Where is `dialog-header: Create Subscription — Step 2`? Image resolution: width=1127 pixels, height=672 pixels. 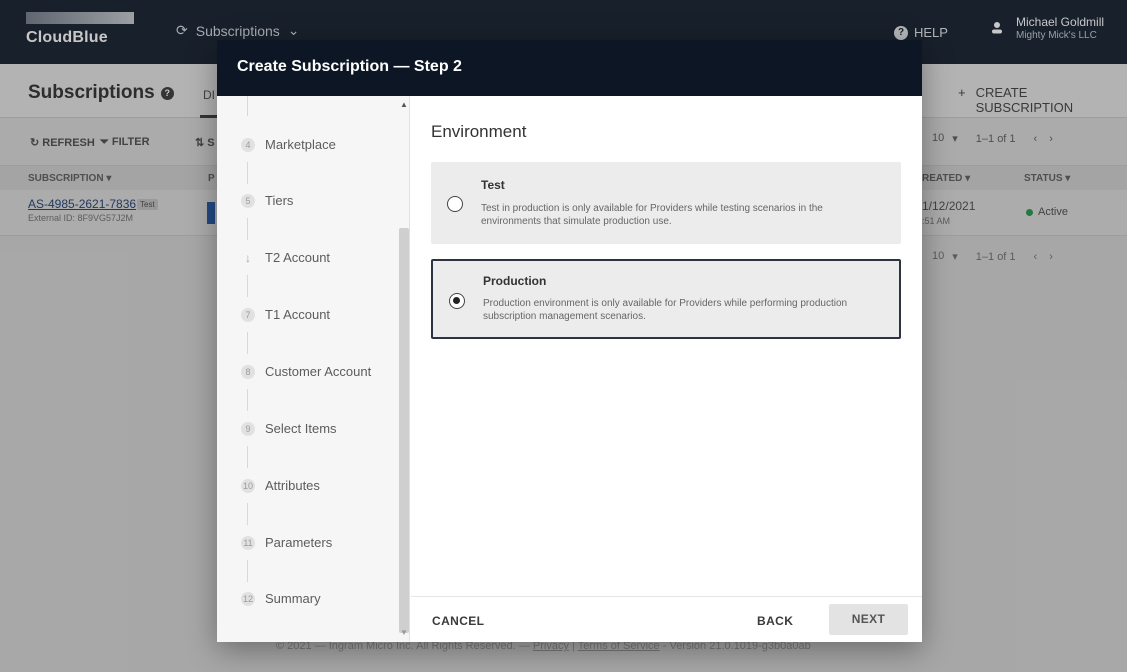
dialog-header: Create Subscription — Step 2 is located at coordinates (569, 68).